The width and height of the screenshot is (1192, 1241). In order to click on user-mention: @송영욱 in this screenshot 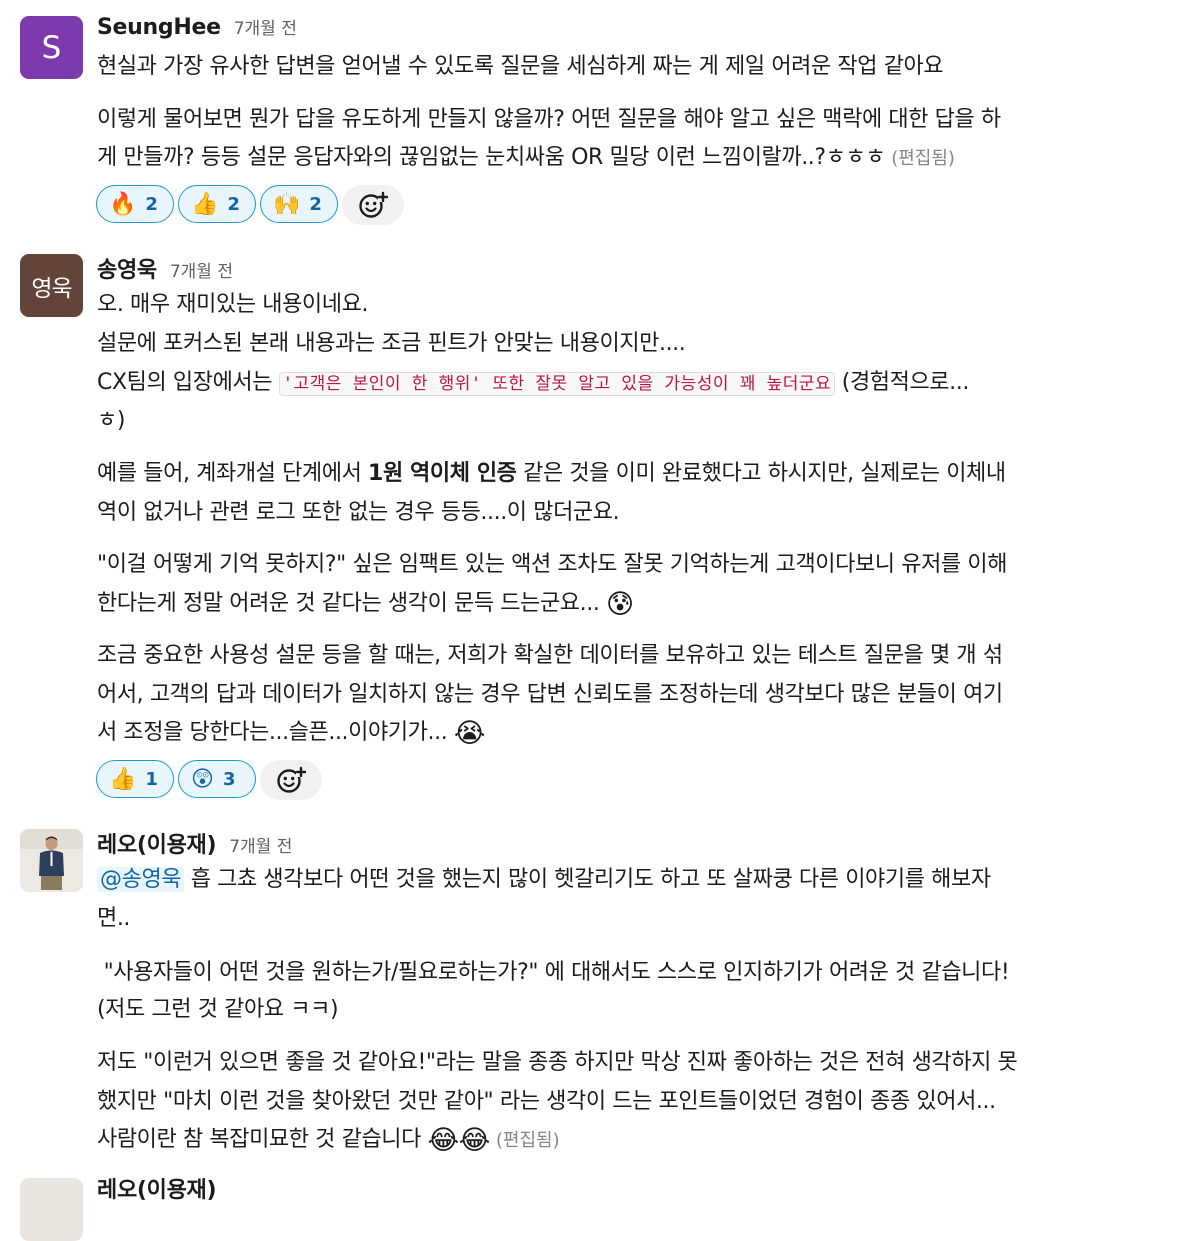, I will do `click(141, 879)`.